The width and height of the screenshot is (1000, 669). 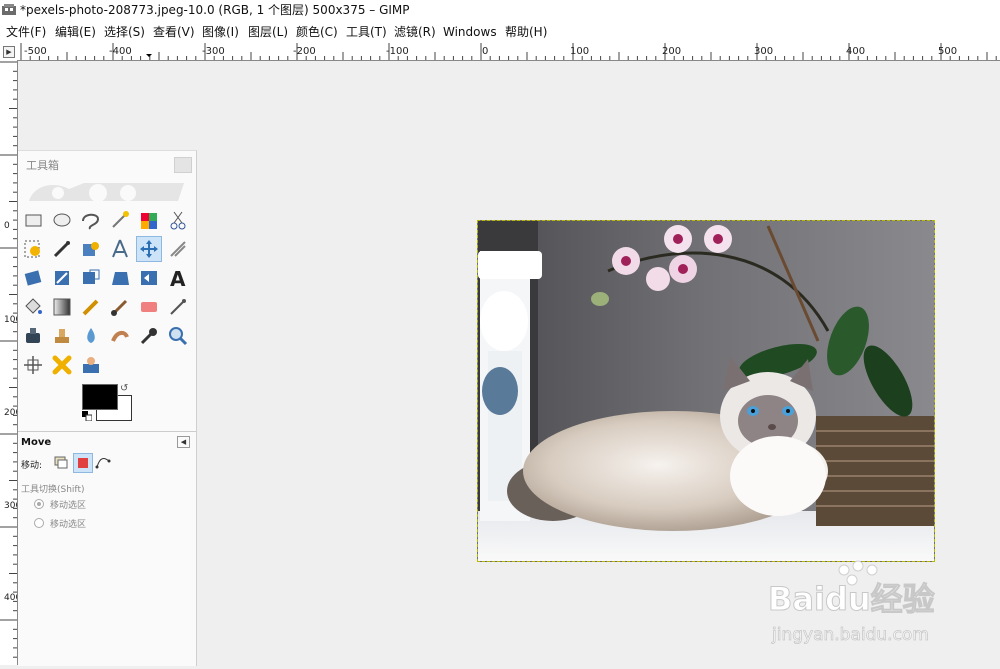 I want to click on v-ruler-label: 400, so click(x=10, y=598).